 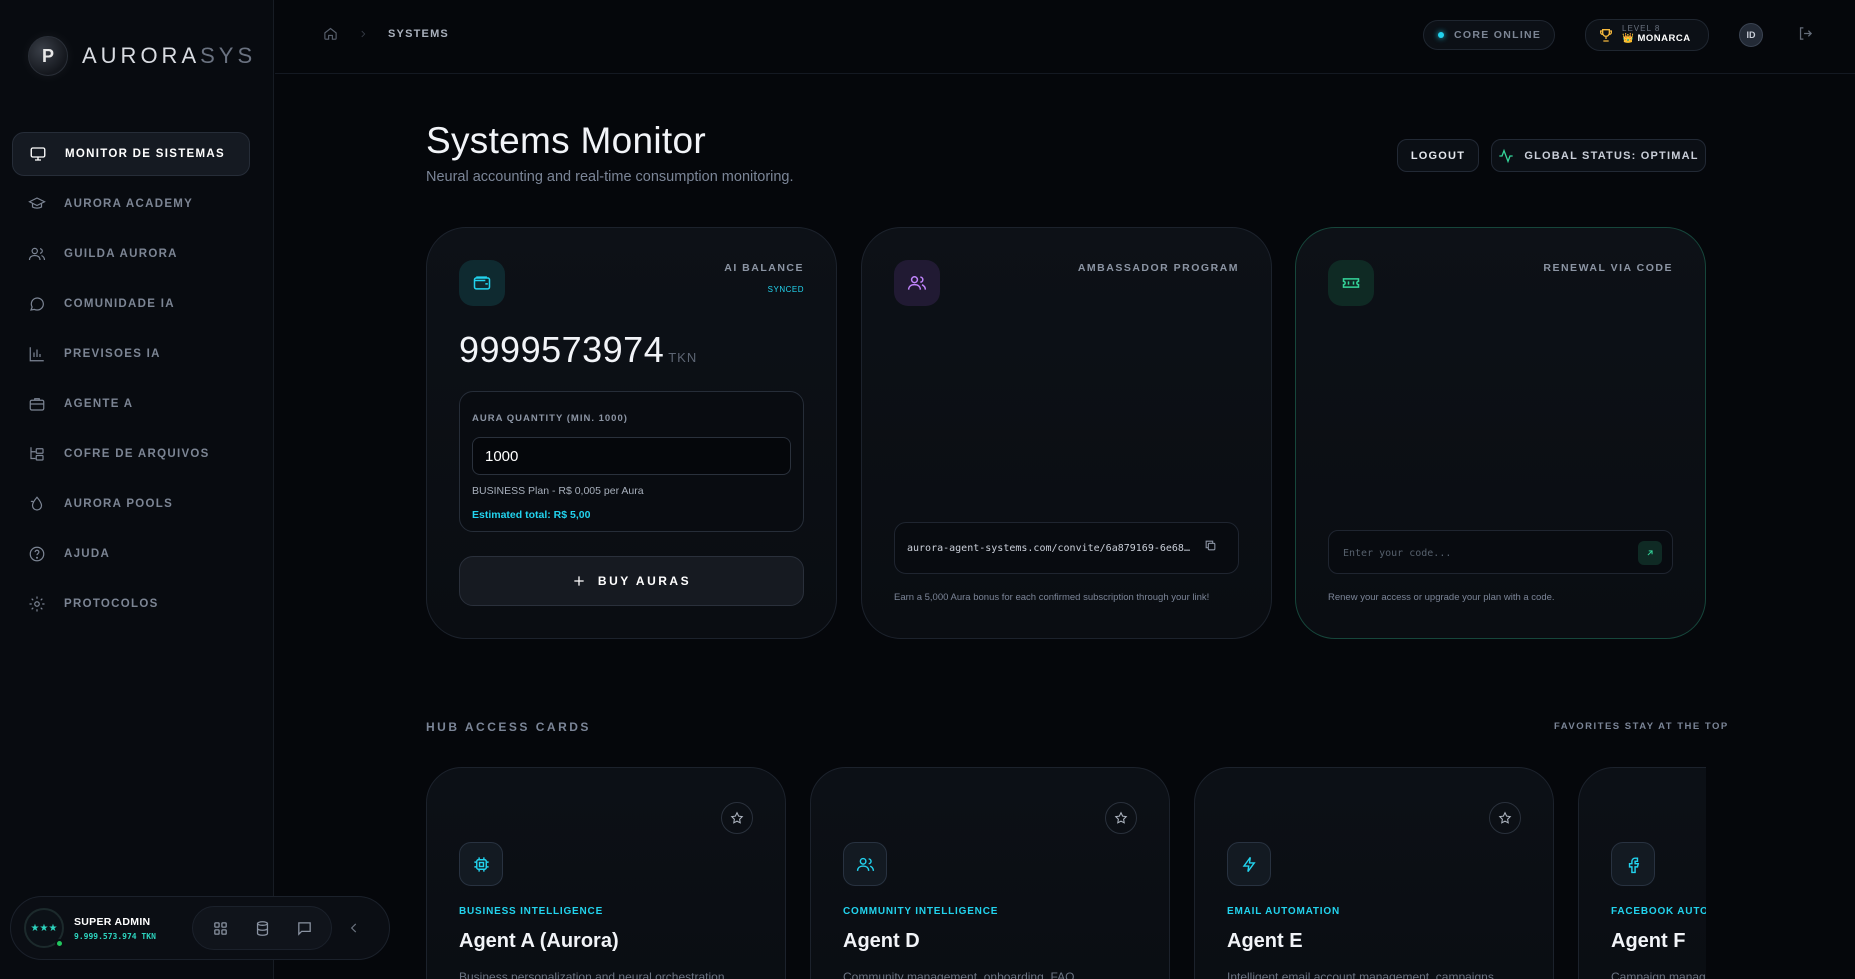 What do you see at coordinates (1611, 155) in the screenshot?
I see `global-status-text: GLOBAL STATUS: OPTIMAL` at bounding box center [1611, 155].